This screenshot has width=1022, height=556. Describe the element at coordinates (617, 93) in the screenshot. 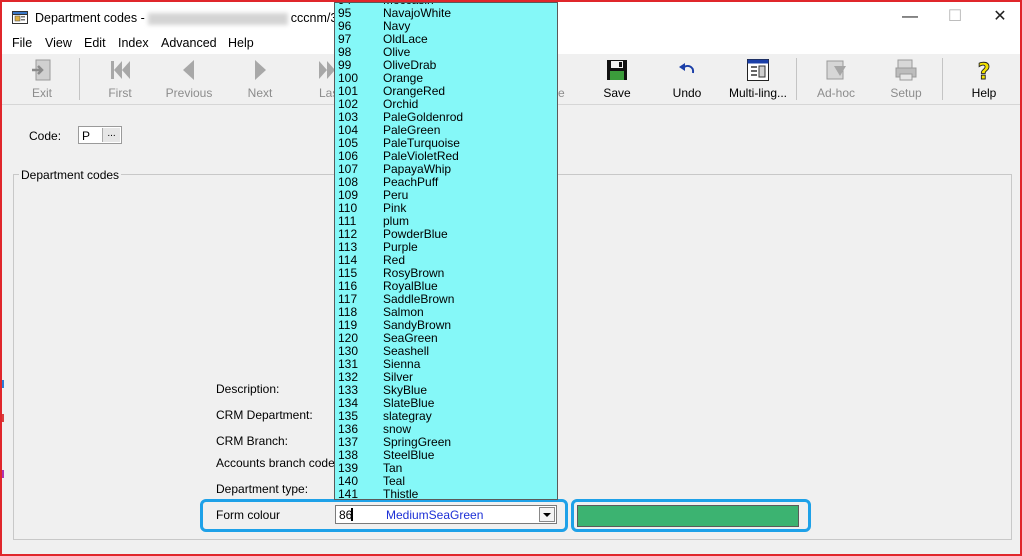

I see `save-label: Save` at that location.